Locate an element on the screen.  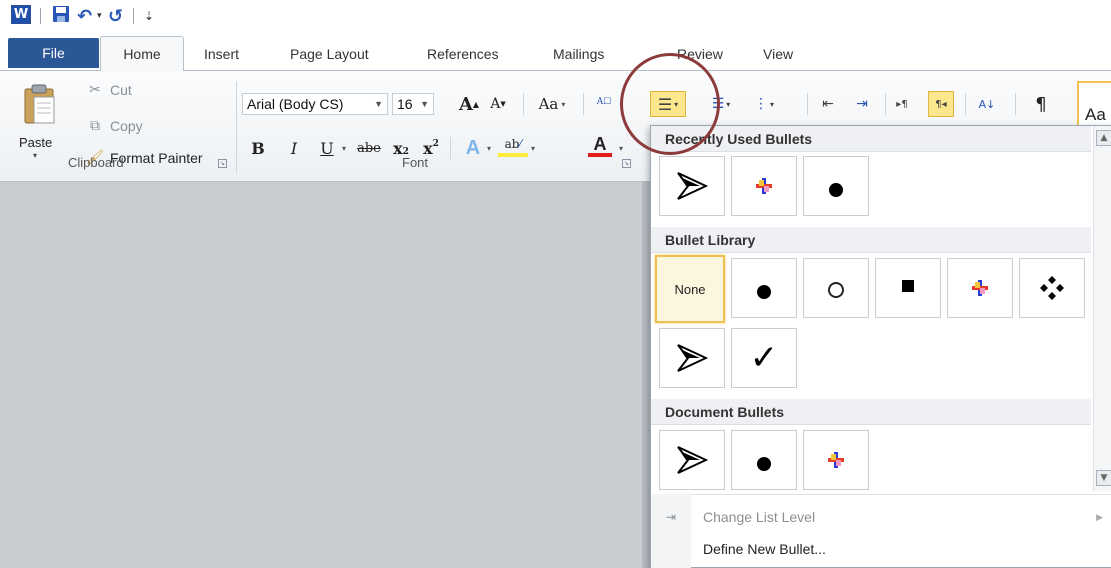
scroll-down-icon: ▼ is located at coordinates (1103, 478).